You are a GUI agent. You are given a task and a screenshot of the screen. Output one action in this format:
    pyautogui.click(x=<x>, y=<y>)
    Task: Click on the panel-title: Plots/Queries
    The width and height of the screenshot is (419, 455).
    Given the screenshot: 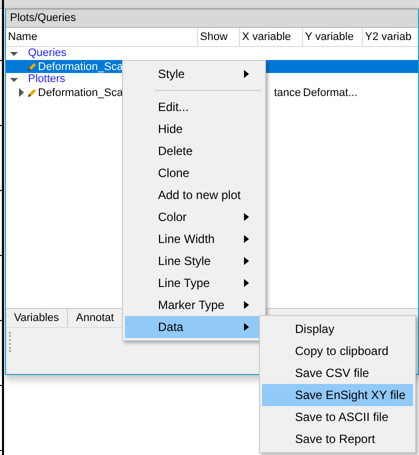 What is the action you would take?
    pyautogui.click(x=212, y=18)
    